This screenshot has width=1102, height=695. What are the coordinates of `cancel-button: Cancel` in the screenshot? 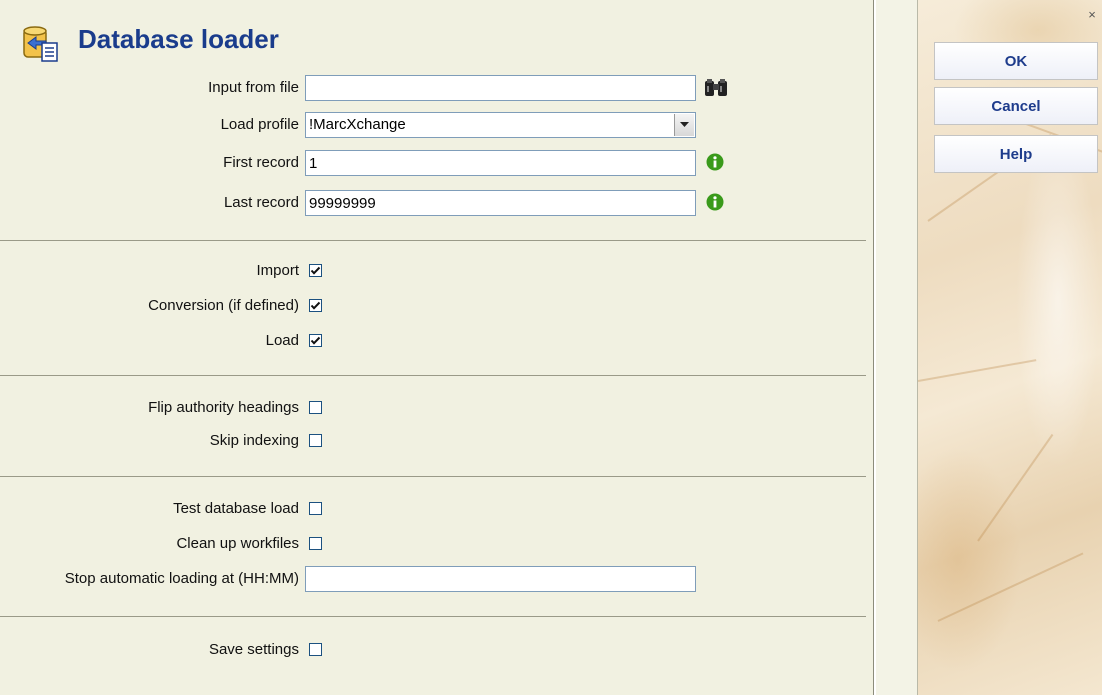 It's located at (1016, 106).